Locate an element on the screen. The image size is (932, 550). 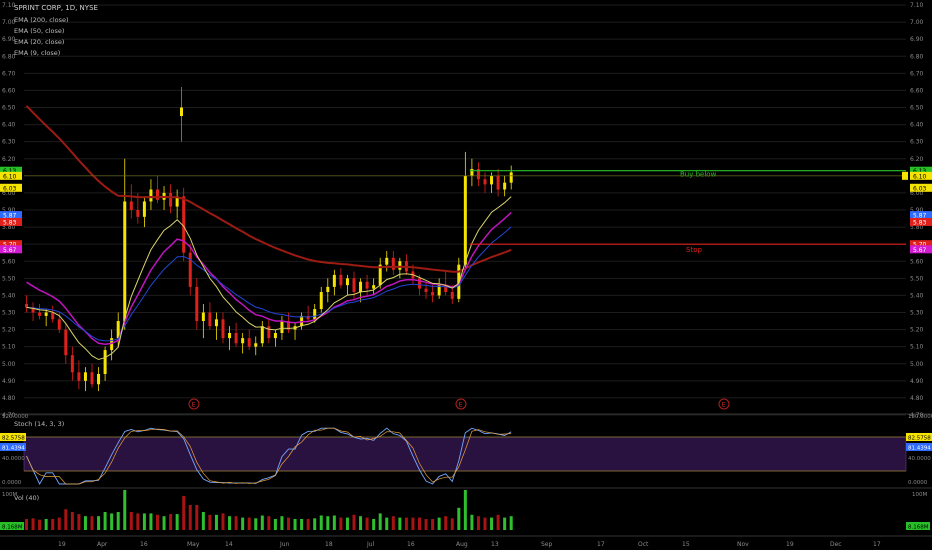
price-tick-right: 5.60 is located at coordinates (917, 261).